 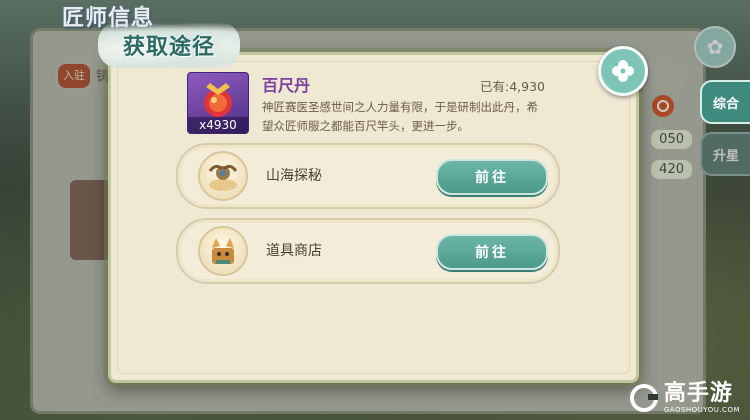 I want to click on tab-upgrade-star: 升星, so click(x=725, y=154).